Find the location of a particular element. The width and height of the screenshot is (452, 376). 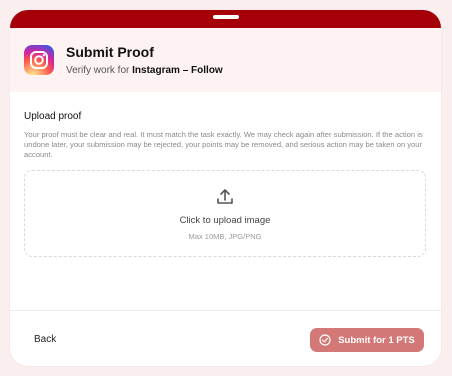

task-name: Instagram – Follow is located at coordinates (177, 70).